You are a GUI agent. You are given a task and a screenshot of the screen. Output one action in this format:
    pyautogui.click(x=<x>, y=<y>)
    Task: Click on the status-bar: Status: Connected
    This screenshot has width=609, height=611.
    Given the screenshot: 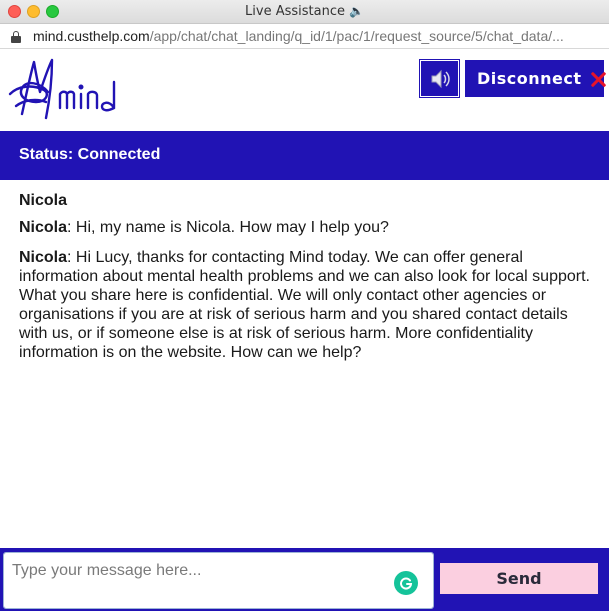 What is the action you would take?
    pyautogui.click(x=304, y=155)
    